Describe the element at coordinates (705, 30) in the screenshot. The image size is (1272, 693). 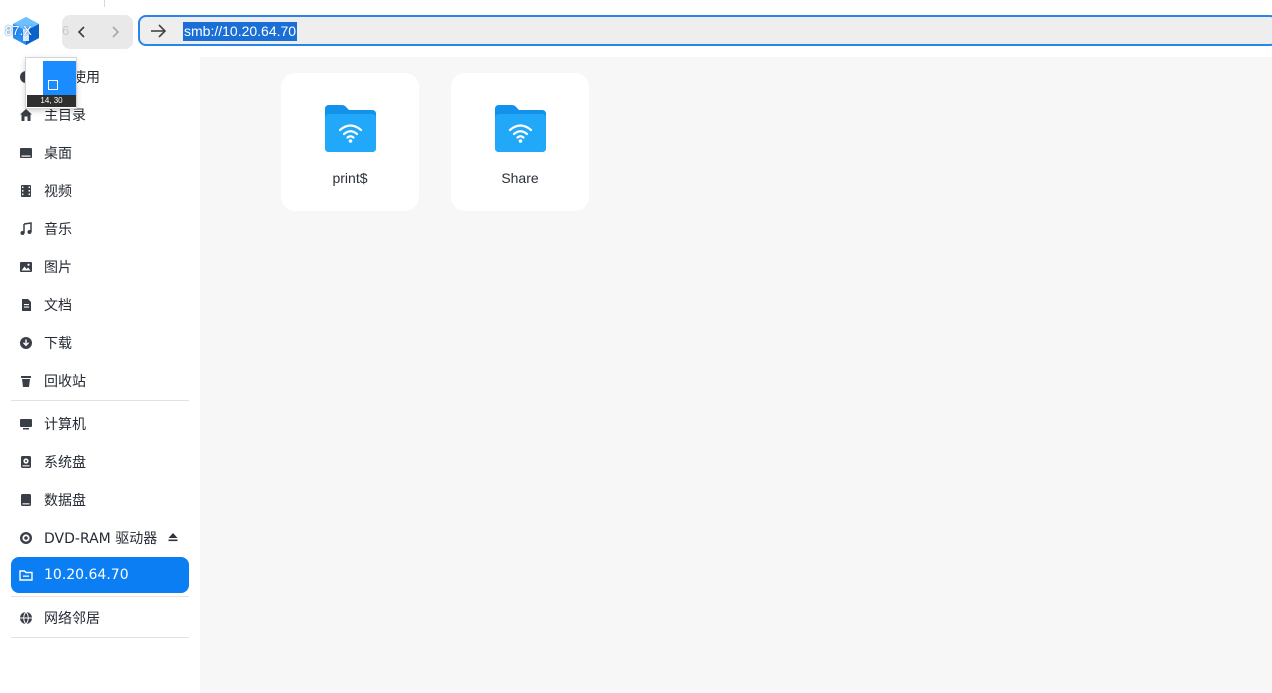
I see `address-bar: smb://10.20.64.70` at that location.